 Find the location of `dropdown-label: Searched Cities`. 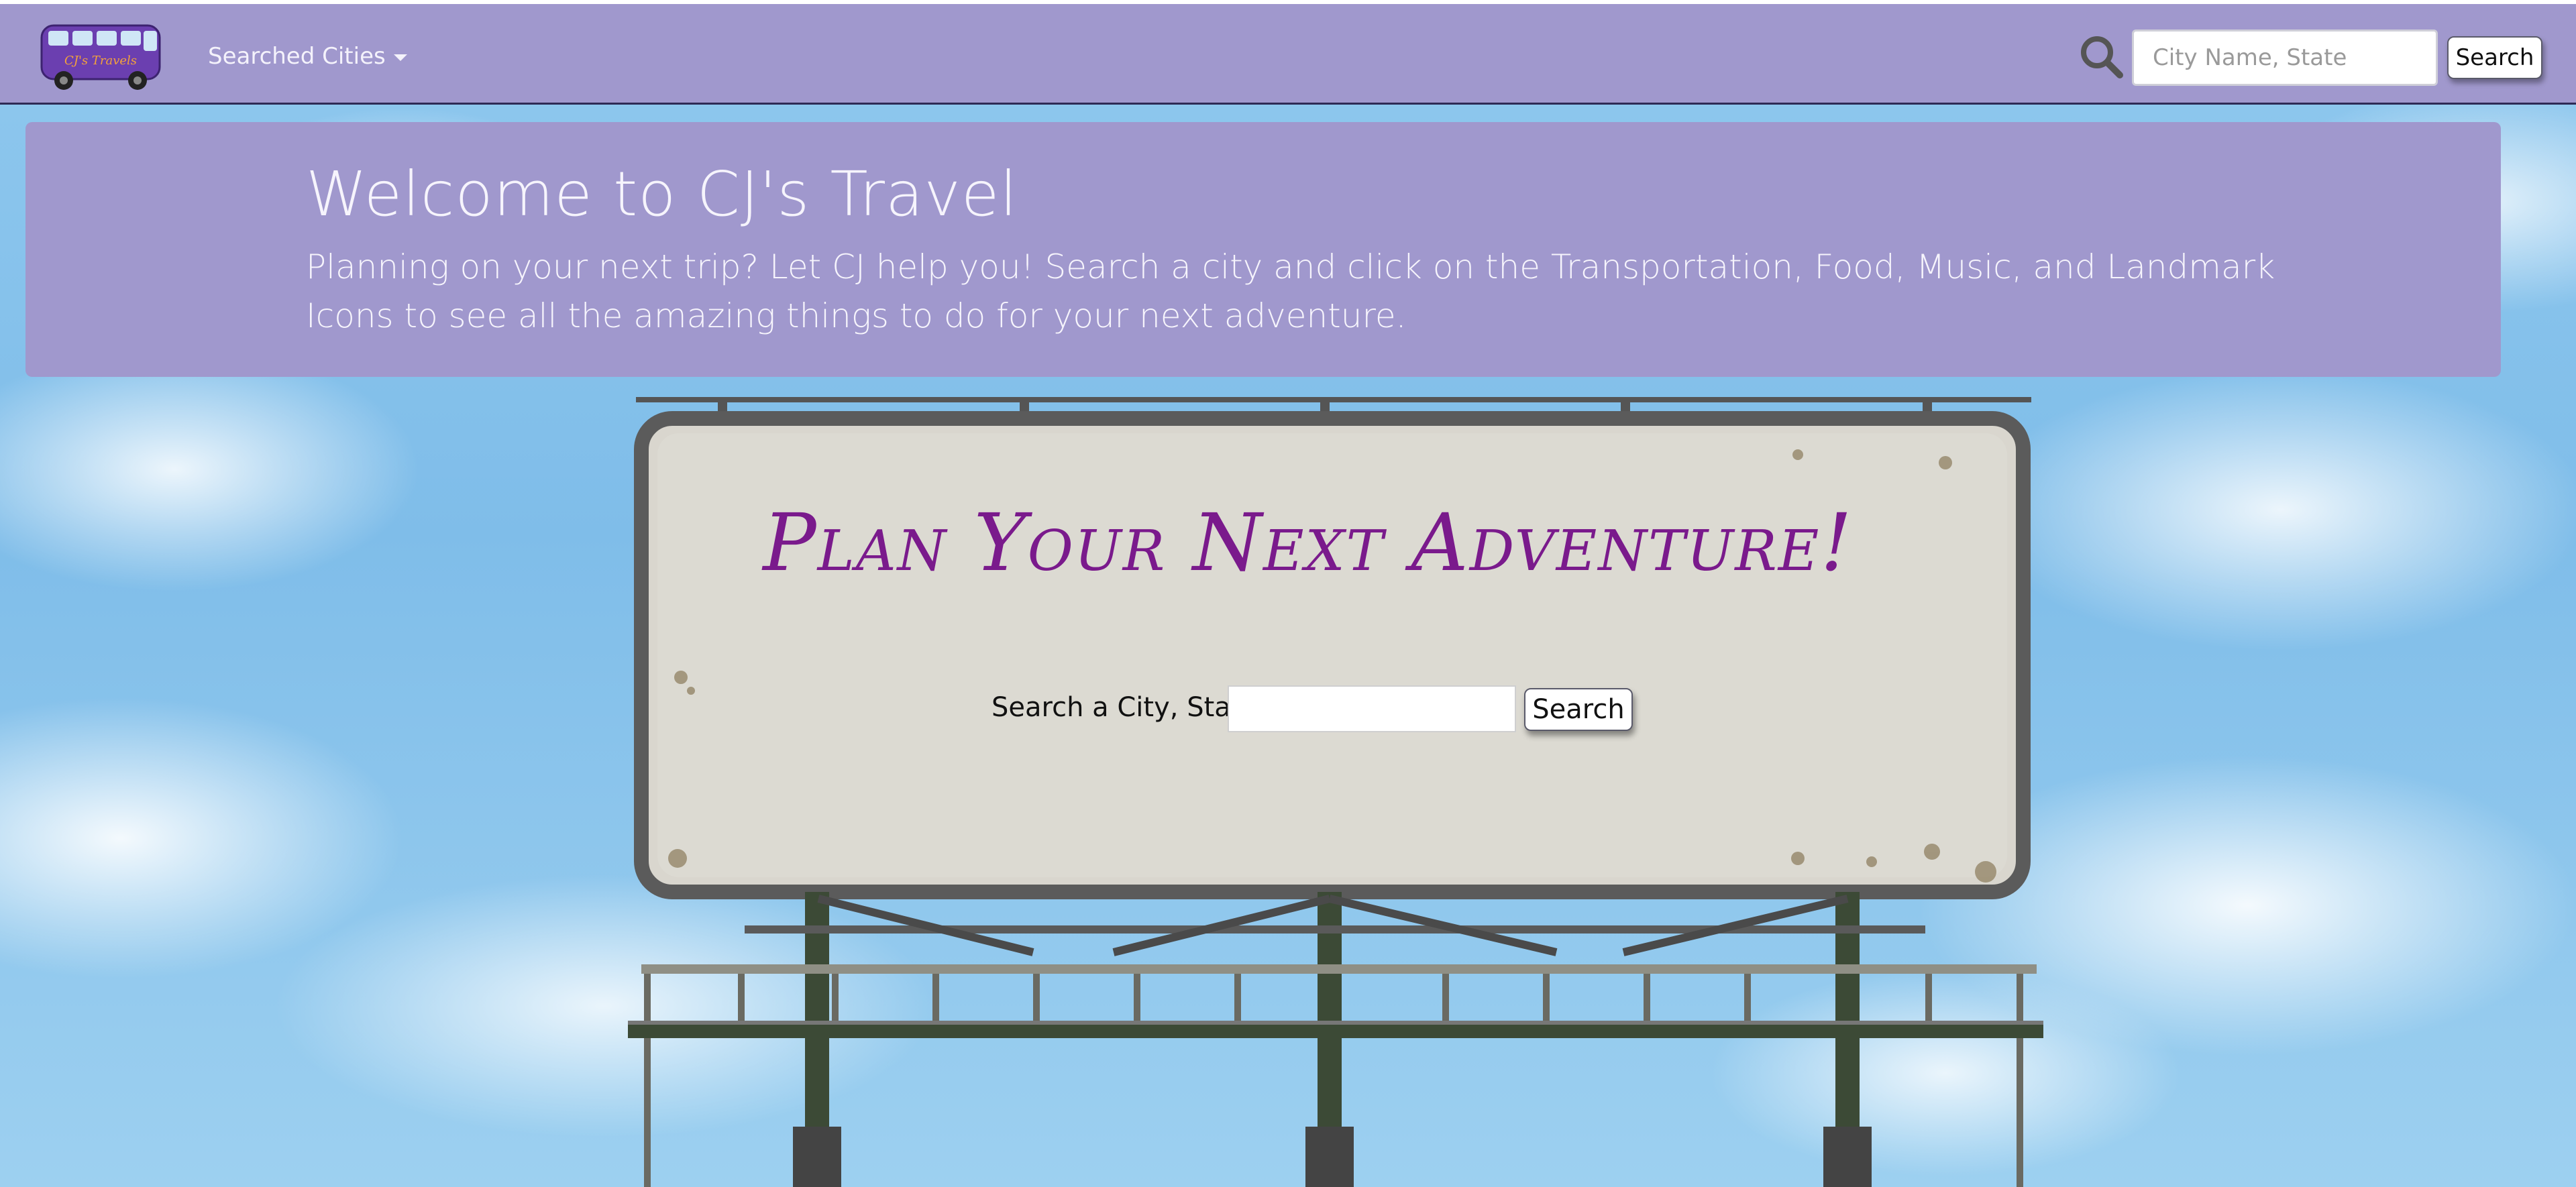

dropdown-label: Searched Cities is located at coordinates (297, 57).